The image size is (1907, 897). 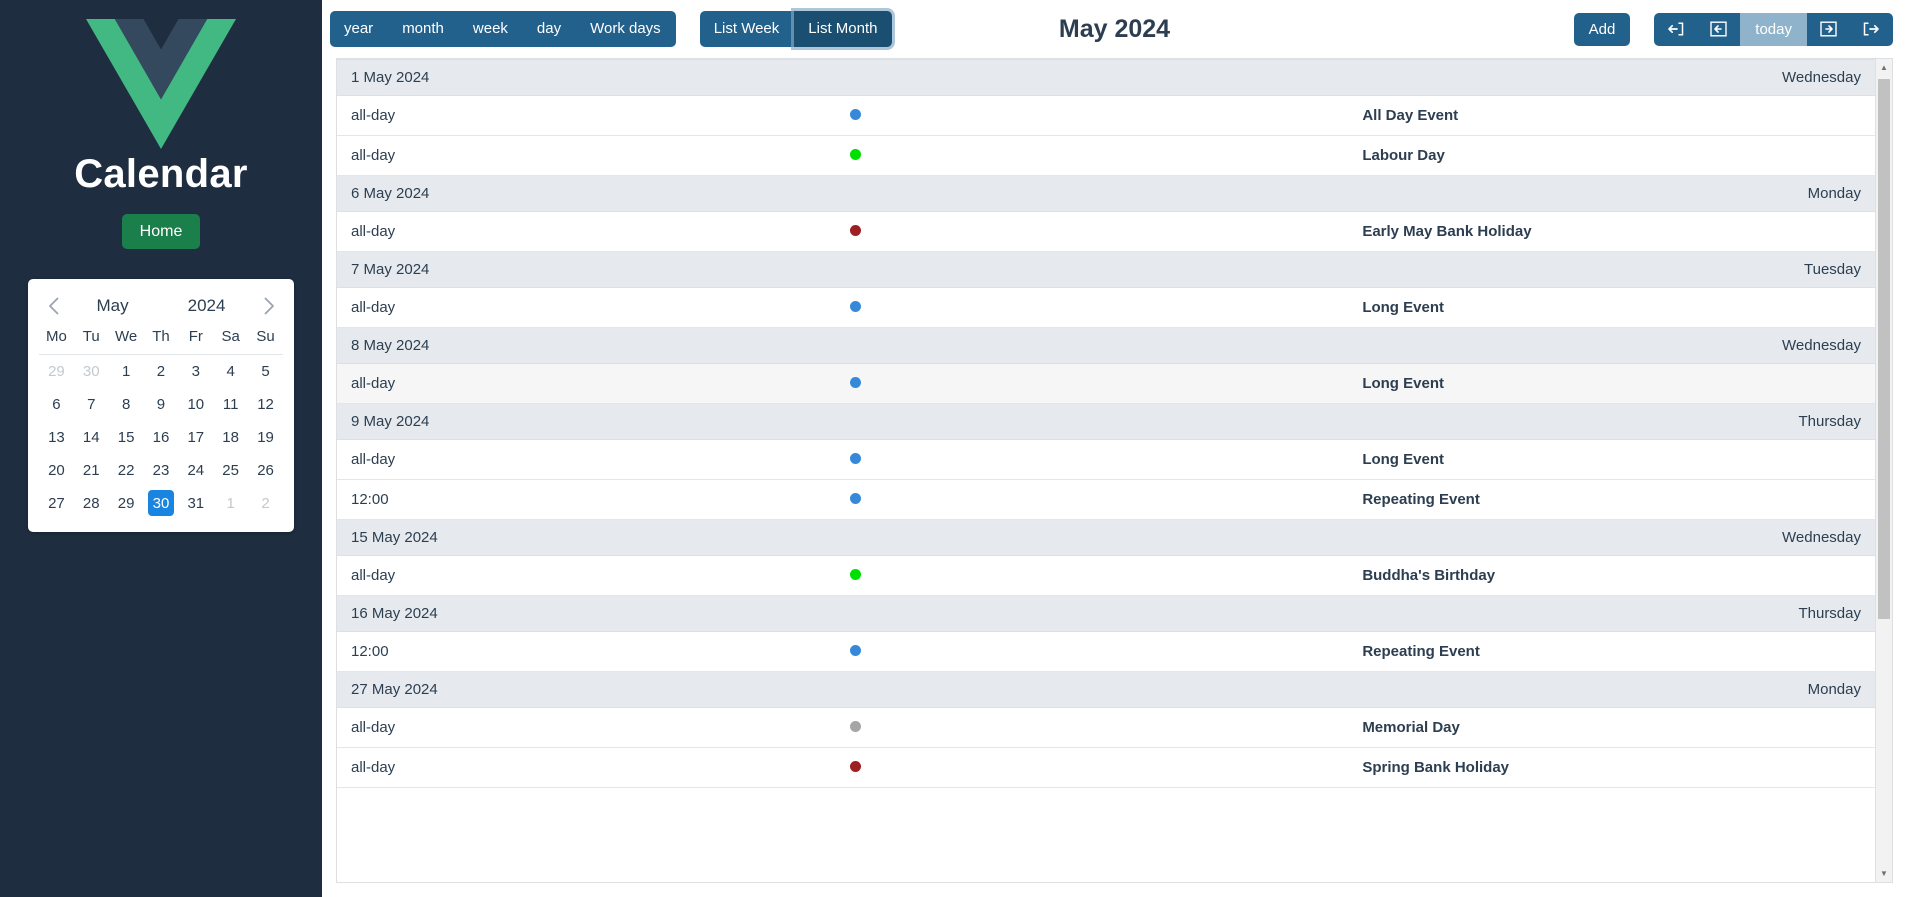 I want to click on event-row: all-day Memorial Day, so click(x=1106, y=727).